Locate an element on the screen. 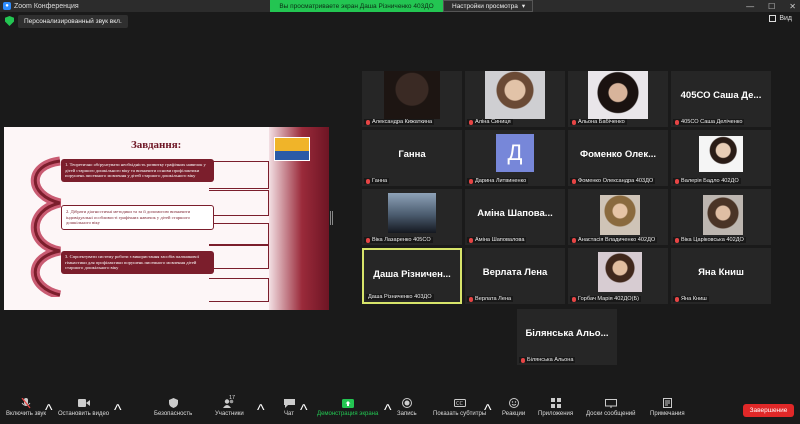  participant-caption: Ганна is located at coordinates (377, 181).